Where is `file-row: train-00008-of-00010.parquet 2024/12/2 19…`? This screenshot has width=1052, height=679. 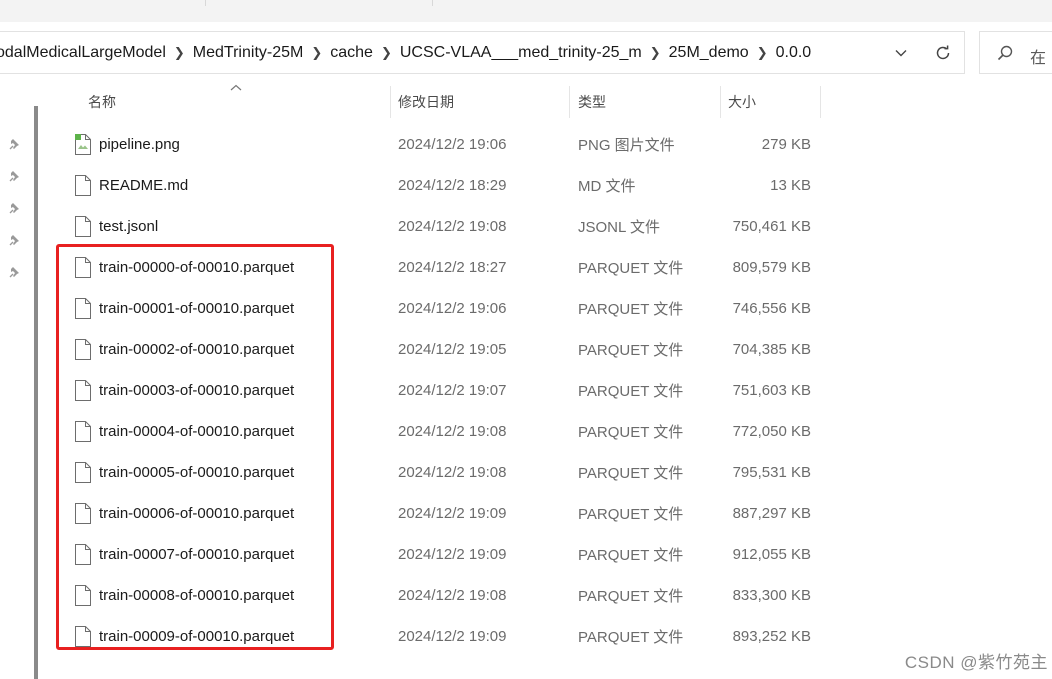
file-row: train-00008-of-00010.parquet 2024/12/2 19… is located at coordinates (446, 595).